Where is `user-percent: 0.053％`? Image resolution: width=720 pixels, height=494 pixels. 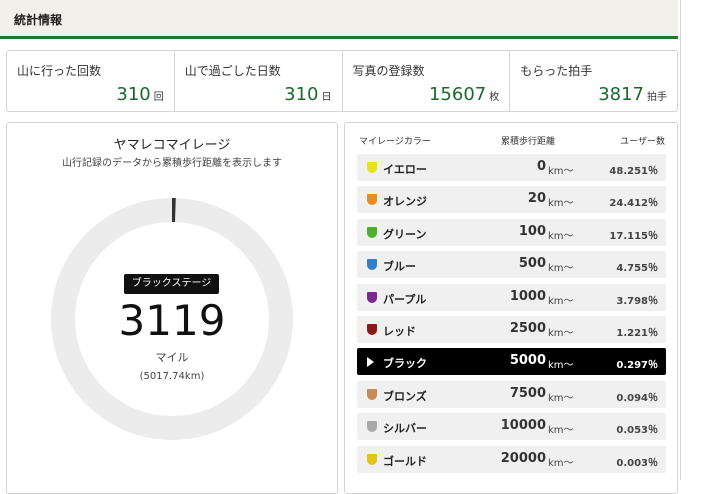 user-percent: 0.053％ is located at coordinates (637, 431).